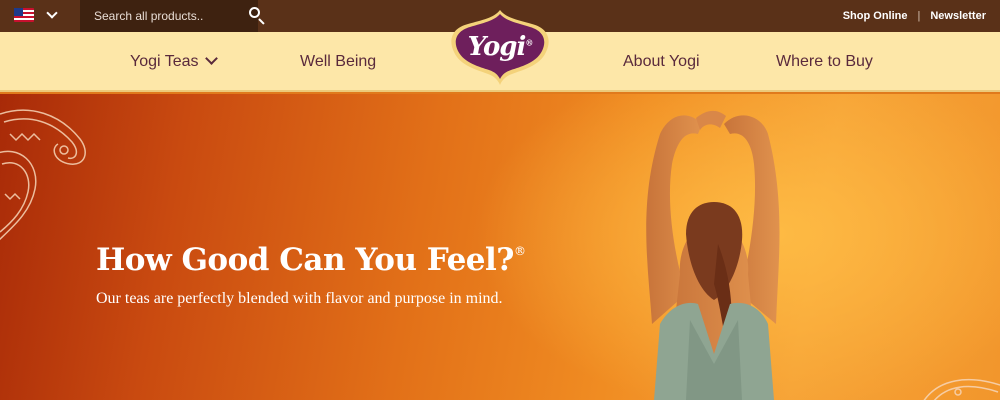 The width and height of the screenshot is (1000, 400). What do you see at coordinates (958, 16) in the screenshot?
I see `newsletter-link: Newsletter` at bounding box center [958, 16].